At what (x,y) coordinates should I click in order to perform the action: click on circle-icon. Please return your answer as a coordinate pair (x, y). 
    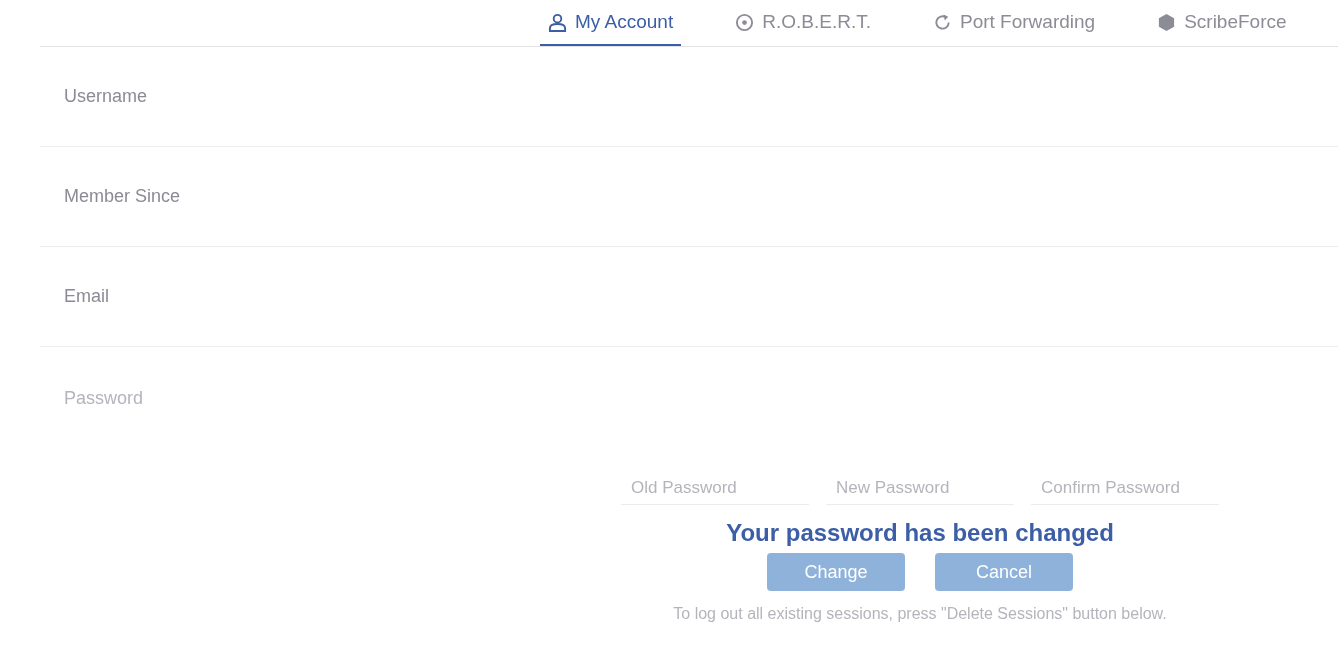
    Looking at the image, I should click on (745, 22).